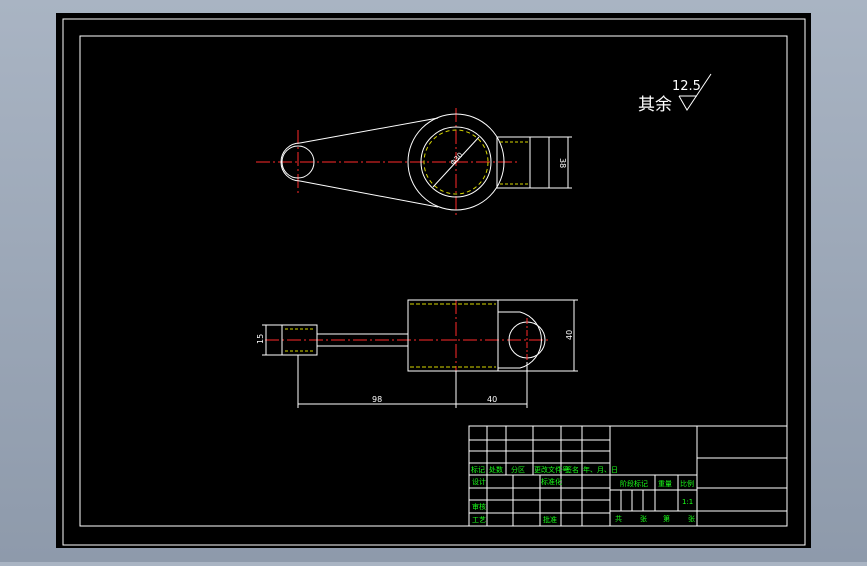 The height and width of the screenshot is (566, 867). I want to click on tb-process: 工艺, so click(479, 520).